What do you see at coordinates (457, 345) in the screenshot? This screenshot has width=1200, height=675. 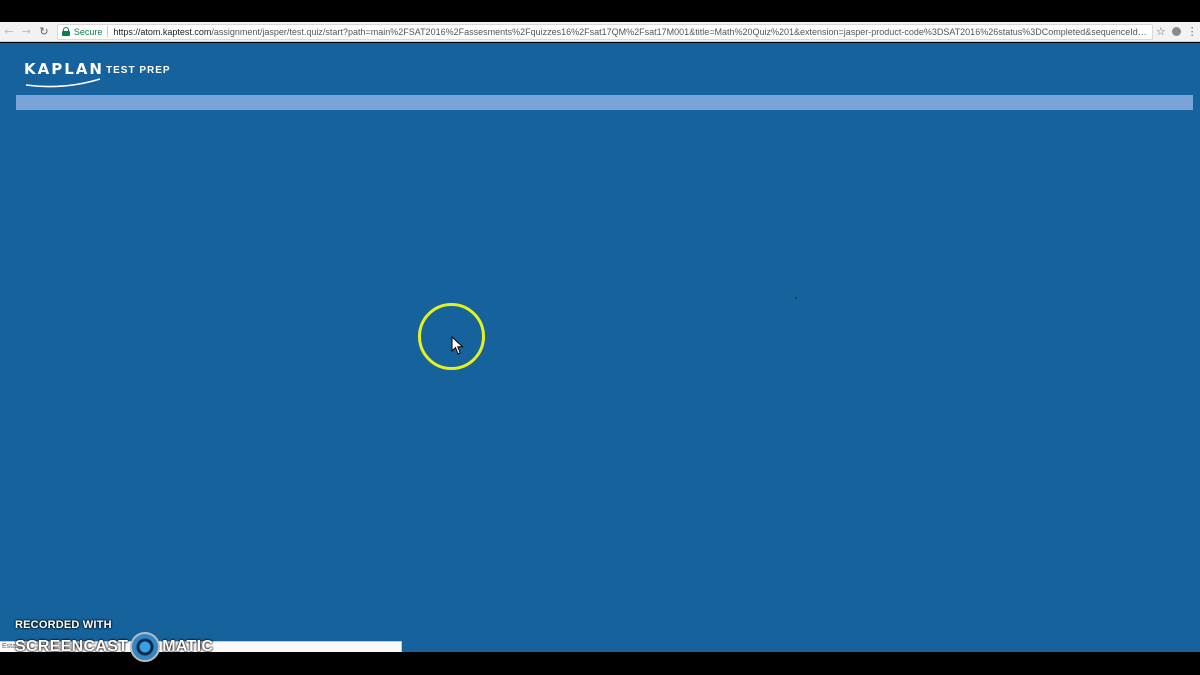 I see `mouse-pointer-icon` at bounding box center [457, 345].